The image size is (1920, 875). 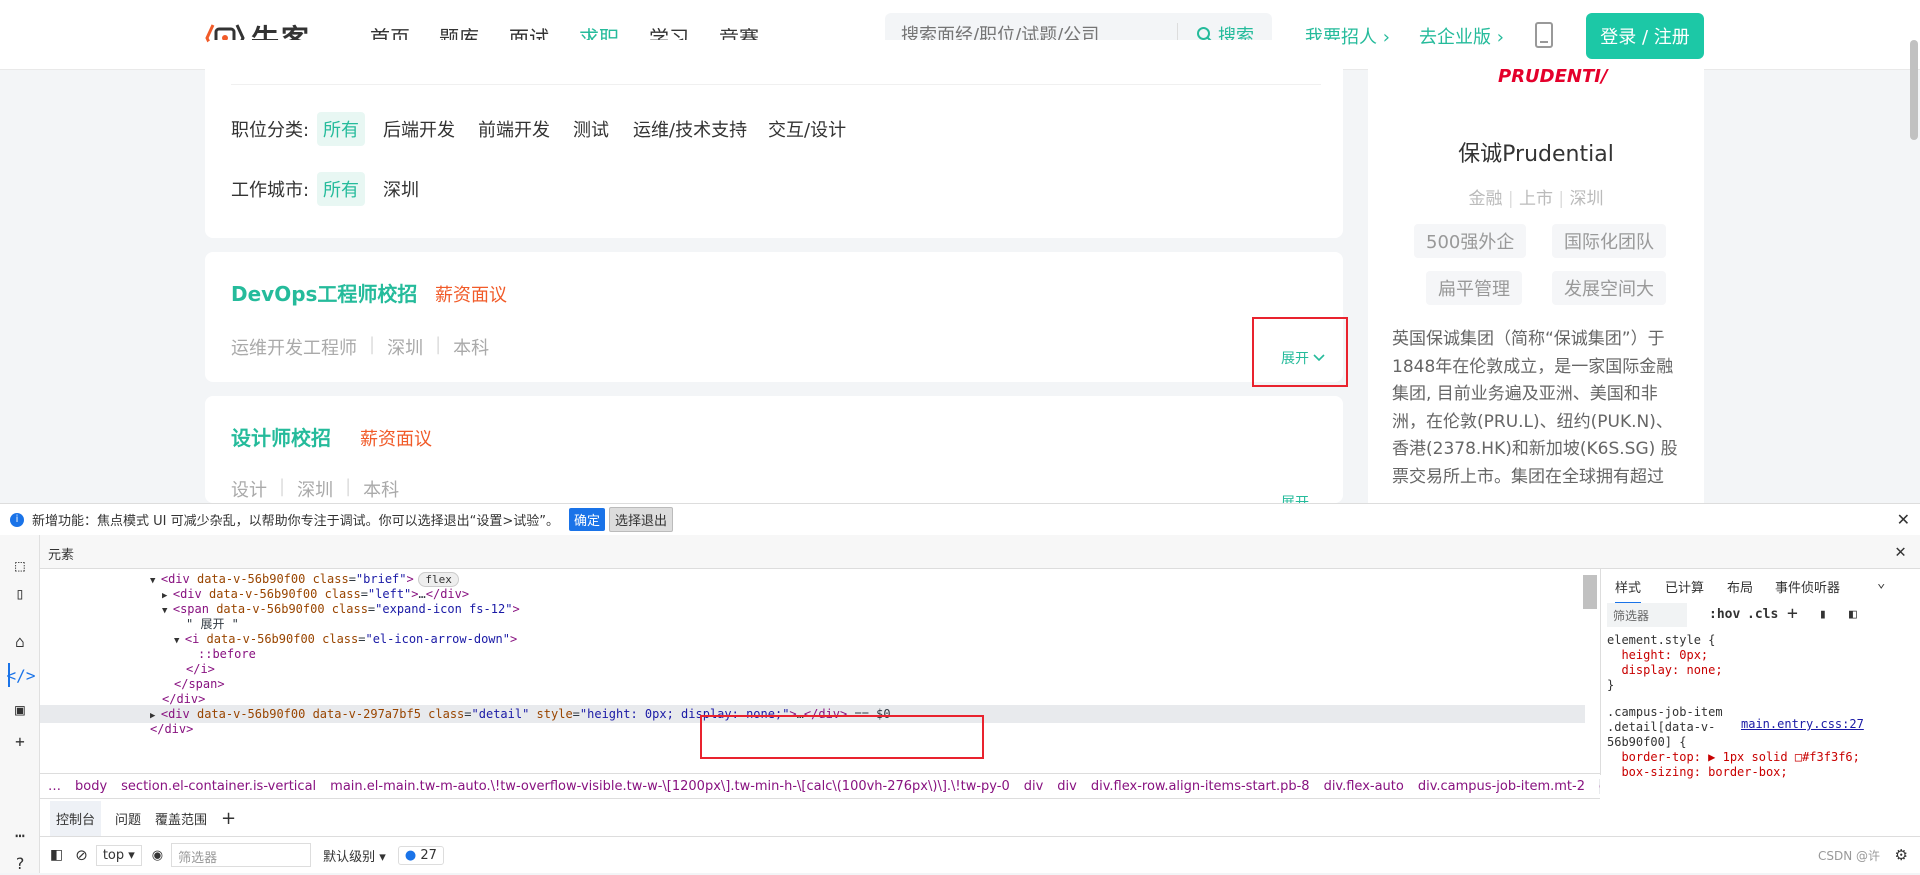 I want to click on console-filter-input: 筛选器, so click(x=241, y=855).